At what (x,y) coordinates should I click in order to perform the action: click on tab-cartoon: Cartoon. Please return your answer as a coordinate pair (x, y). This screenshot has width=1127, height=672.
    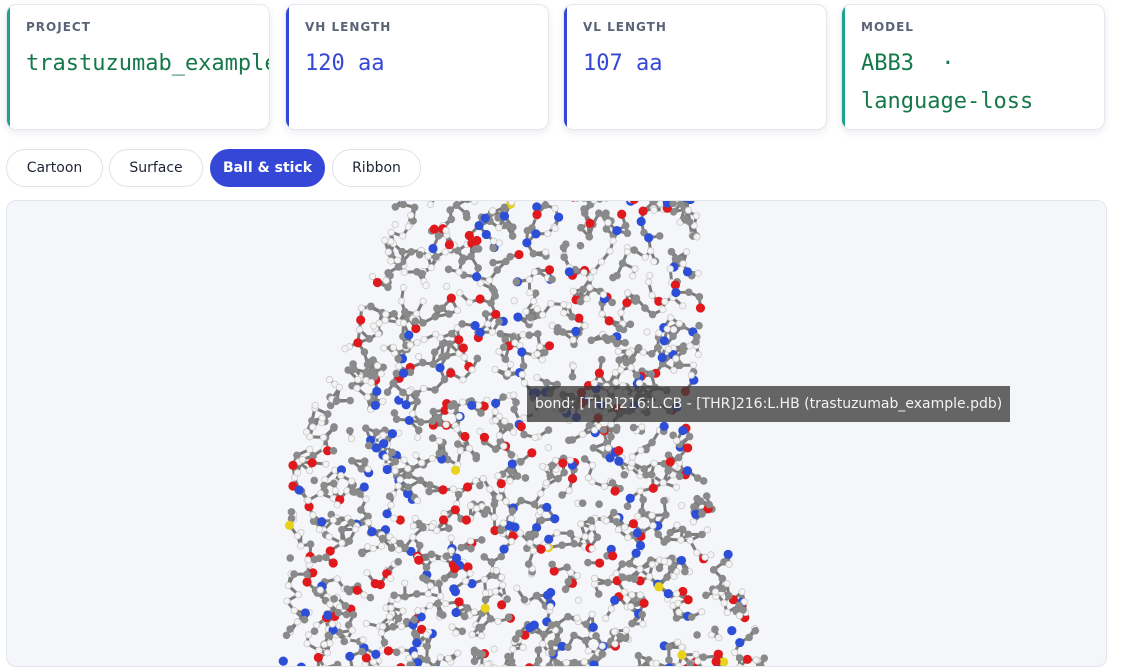
    Looking at the image, I should click on (54, 168).